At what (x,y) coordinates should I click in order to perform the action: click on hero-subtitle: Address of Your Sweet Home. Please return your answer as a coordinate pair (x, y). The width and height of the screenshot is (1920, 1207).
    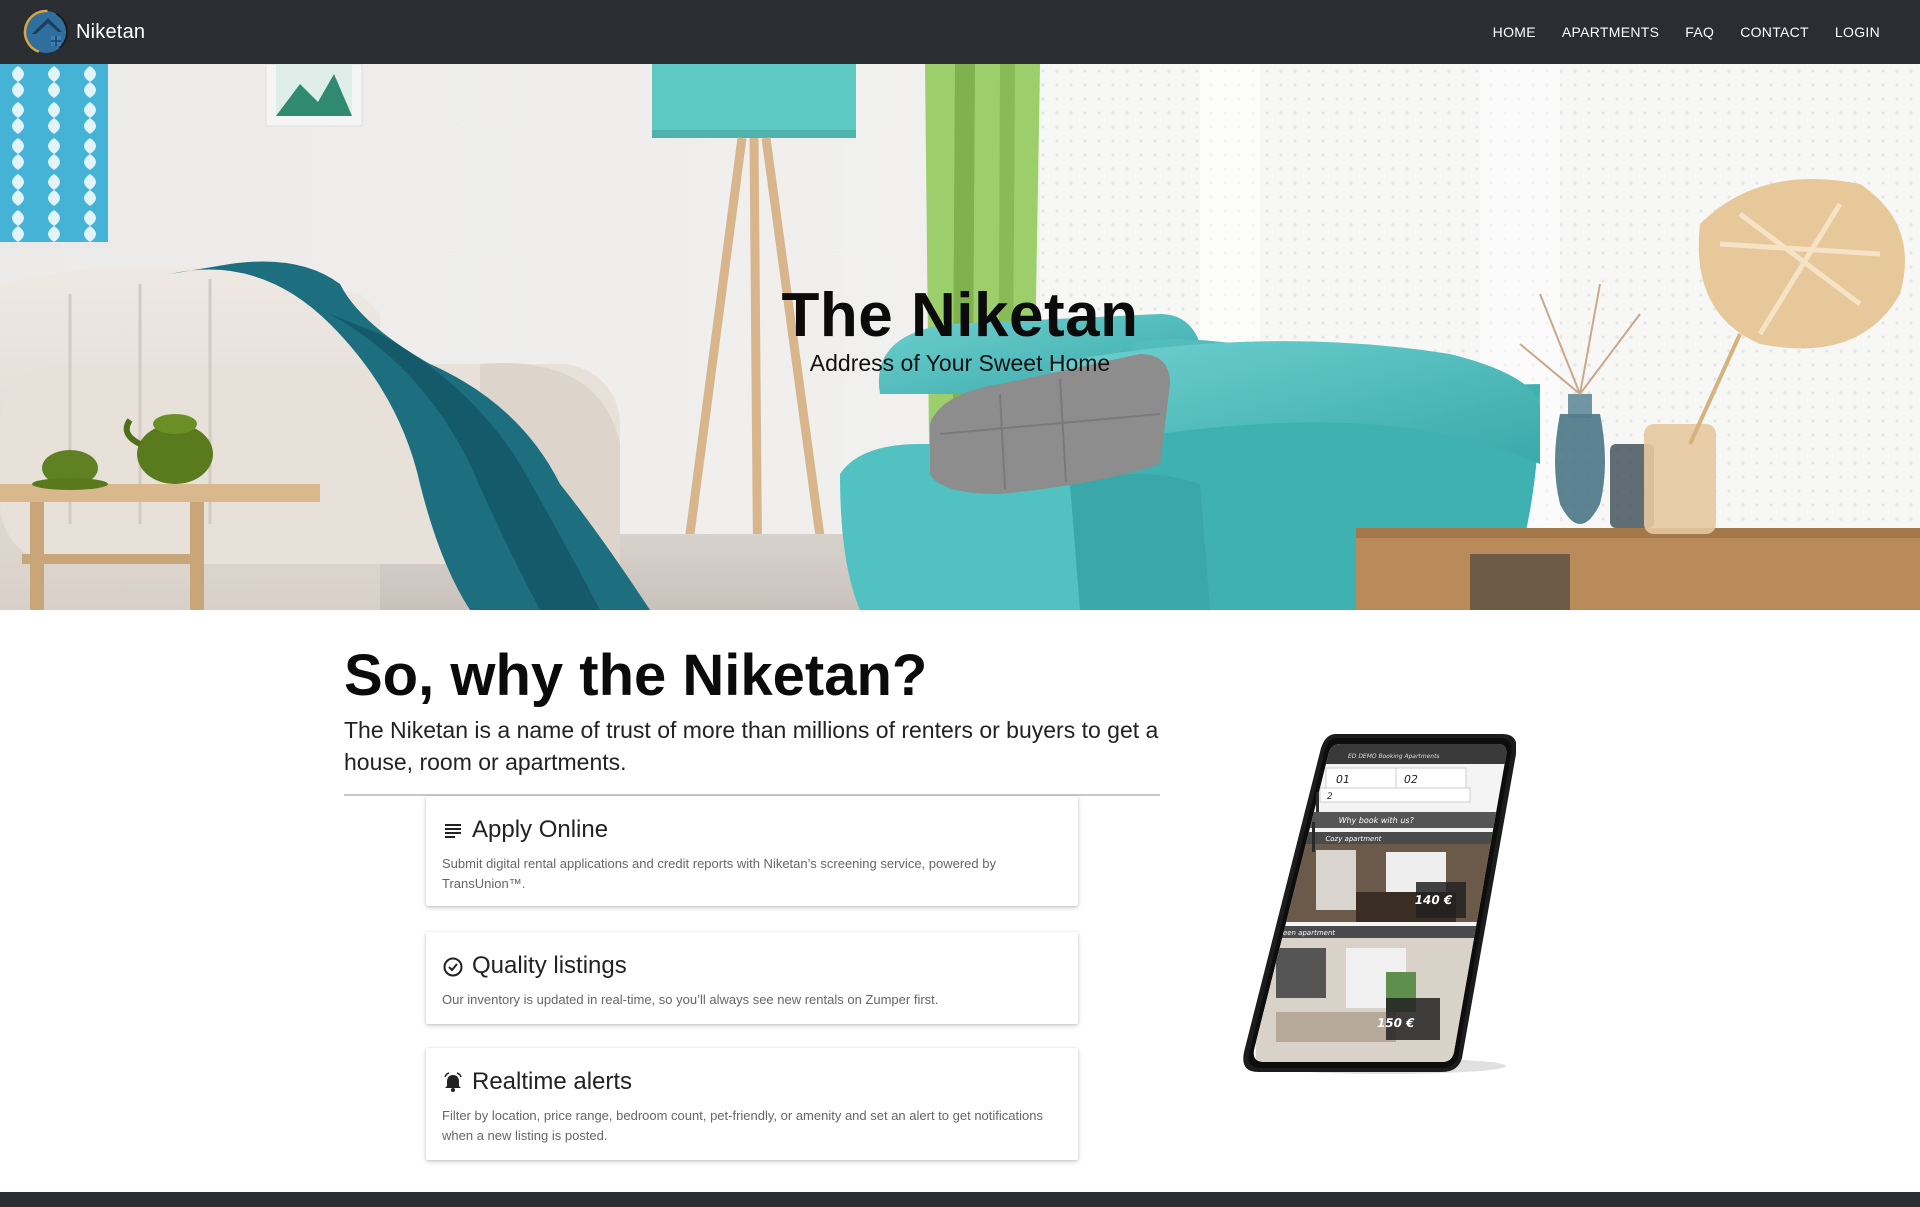
    Looking at the image, I should click on (960, 363).